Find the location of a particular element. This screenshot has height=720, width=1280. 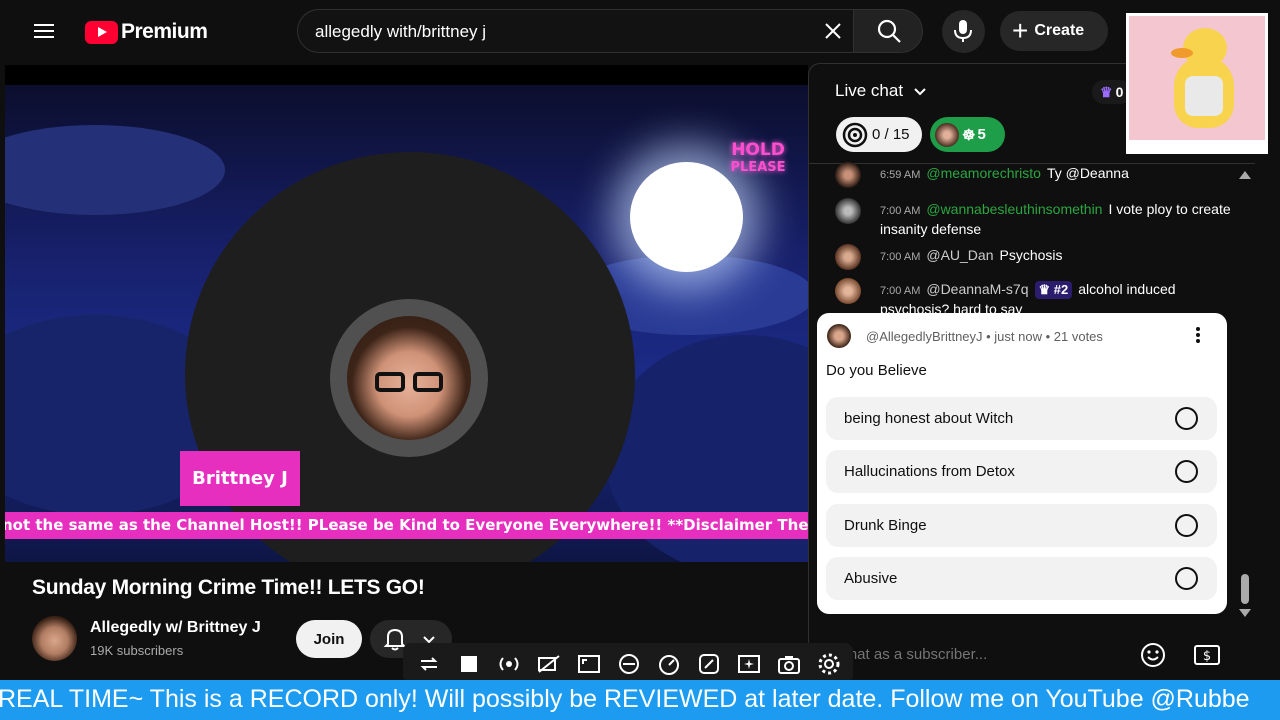

plus-icon: + is located at coordinates (1020, 30).